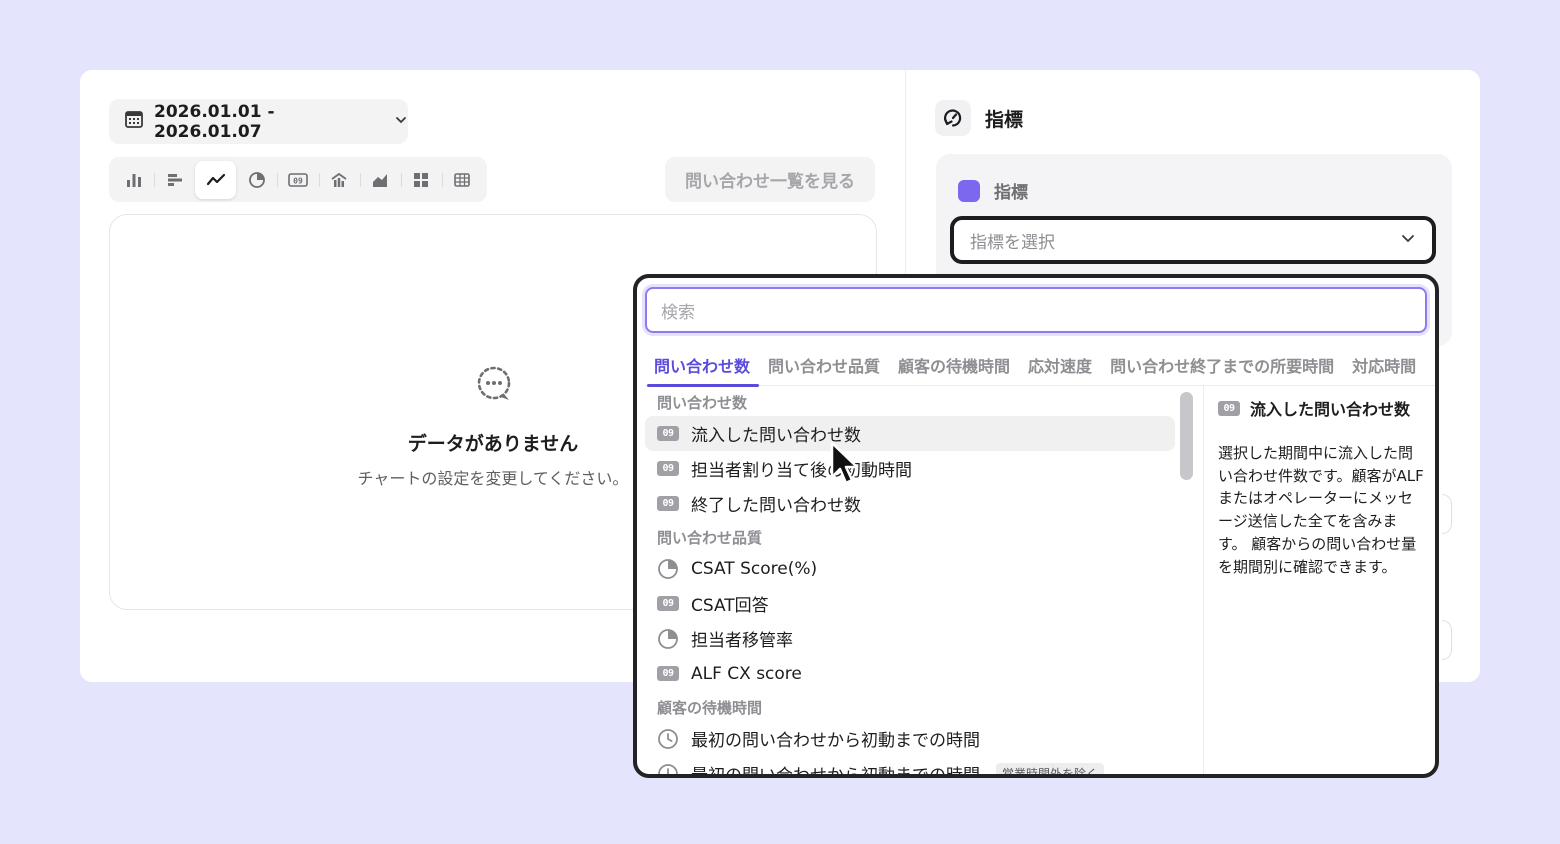 The width and height of the screenshot is (1560, 844). Describe the element at coordinates (1185, 580) in the screenshot. I see `list-scrollbar` at that location.